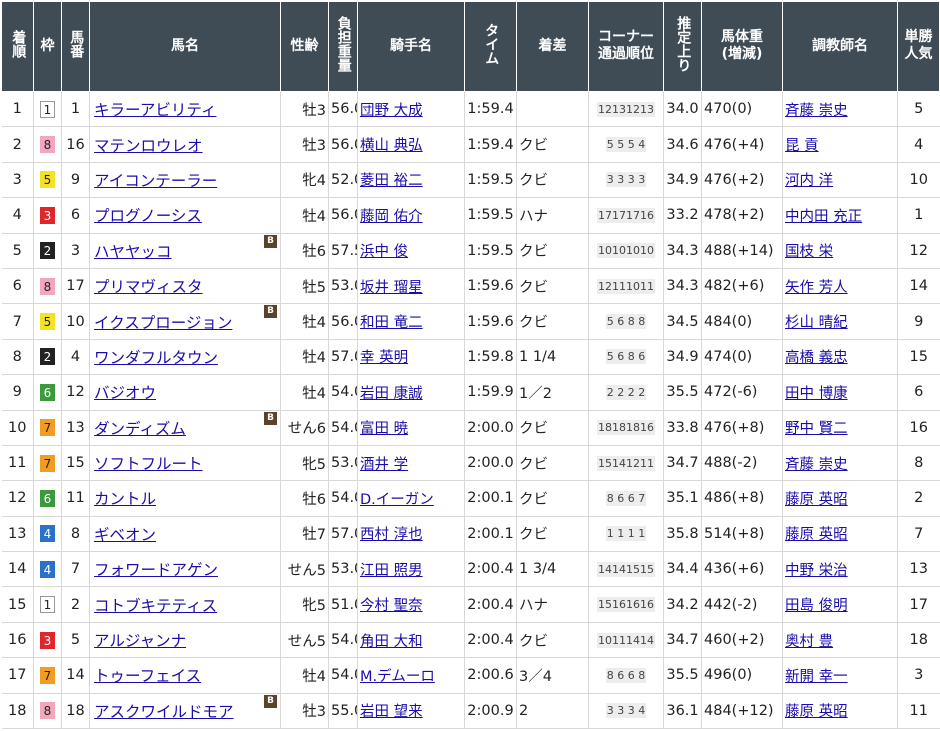  Describe the element at coordinates (816, 677) in the screenshot. I see `trainer-link: 新開 幸一` at that location.